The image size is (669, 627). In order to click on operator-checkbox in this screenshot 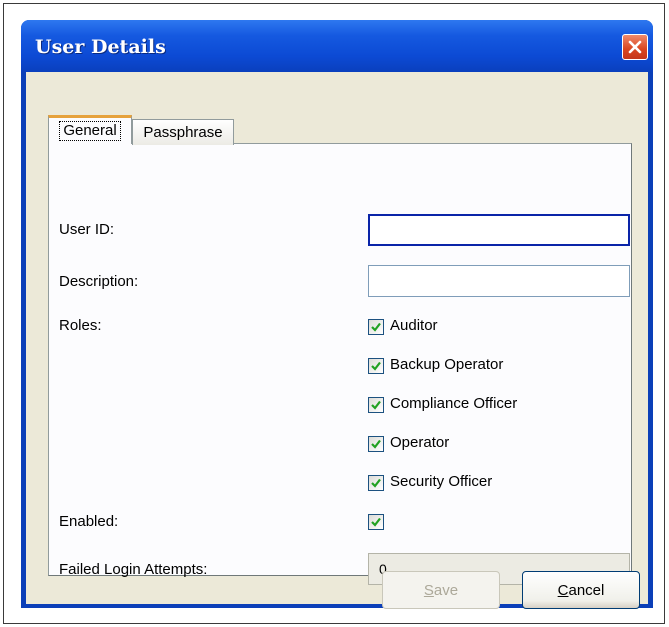, I will do `click(376, 444)`.